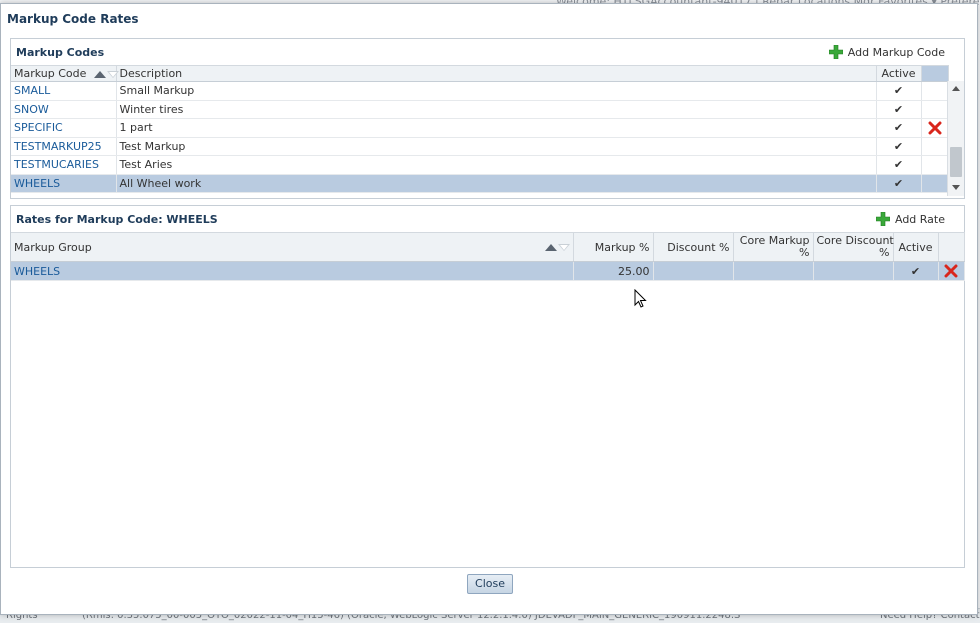 This screenshot has height=623, width=980. I want to click on scroll-down-arrow-icon, so click(956, 187).